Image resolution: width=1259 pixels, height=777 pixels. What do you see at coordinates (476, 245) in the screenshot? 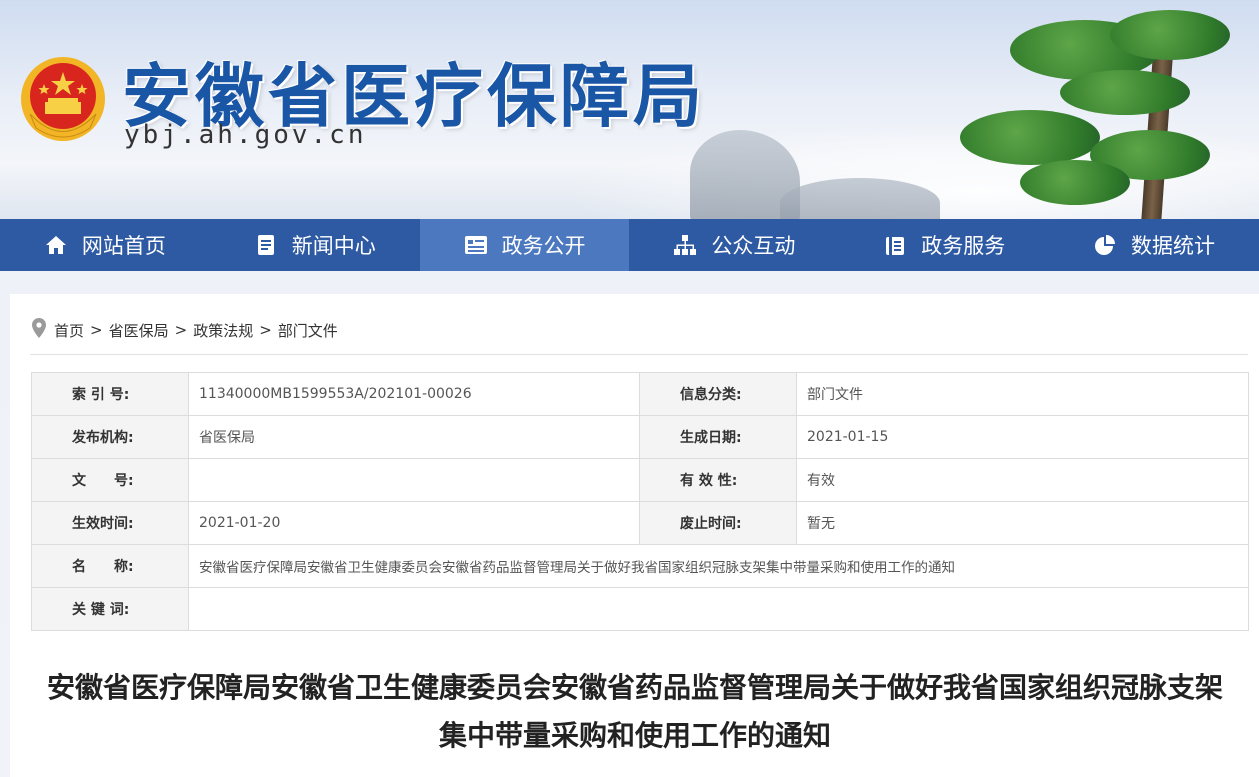
I see `list-icon` at bounding box center [476, 245].